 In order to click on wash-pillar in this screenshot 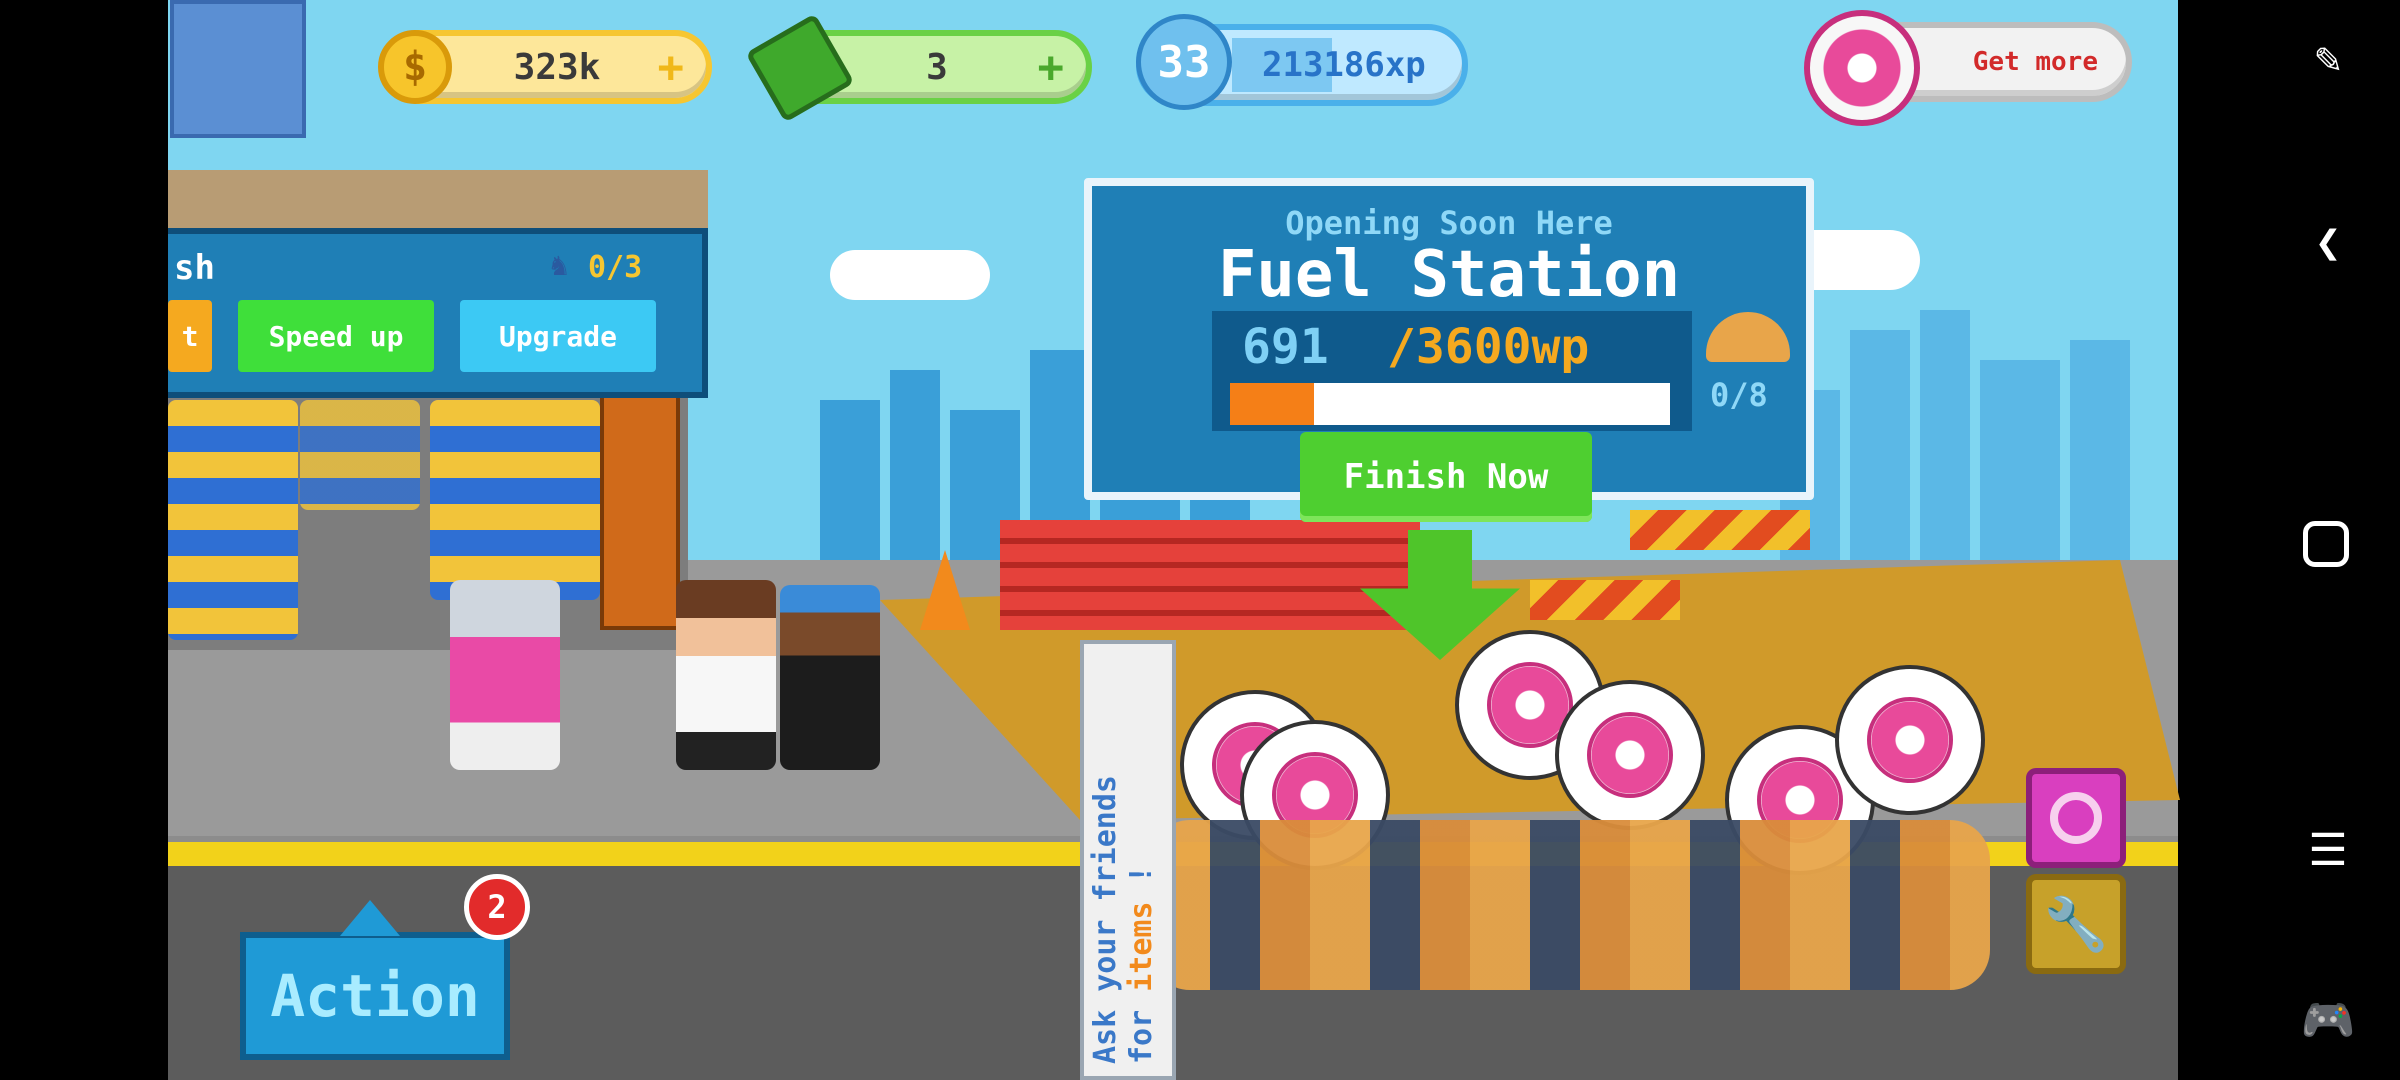, I will do `click(640, 510)`.